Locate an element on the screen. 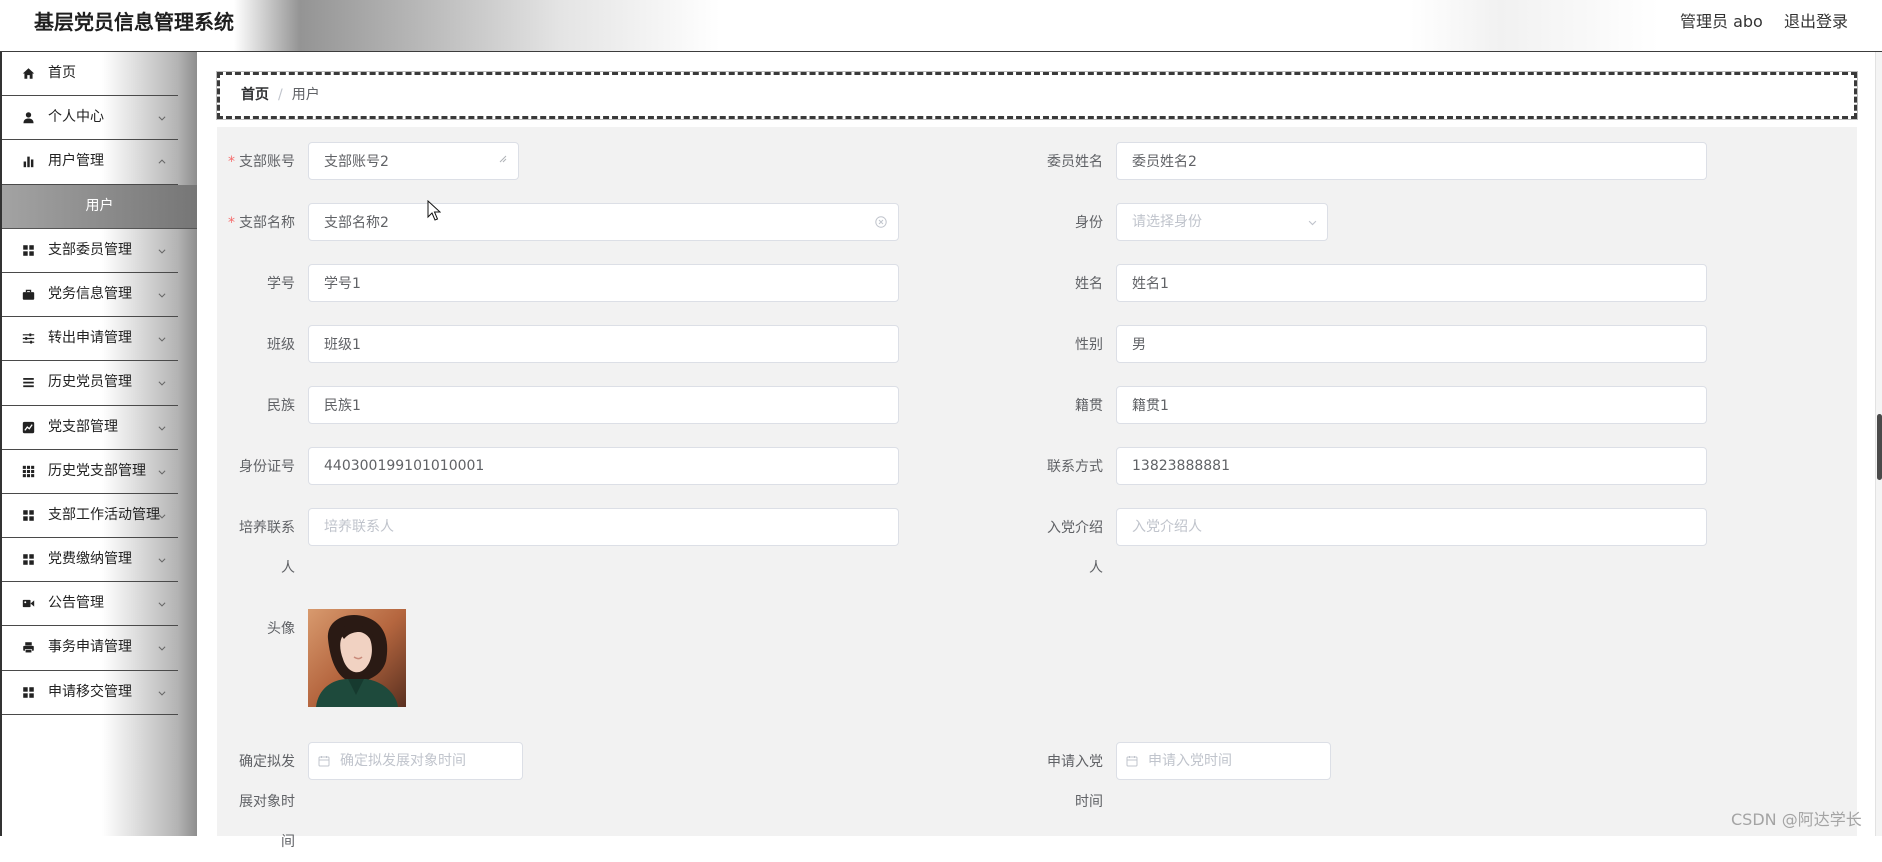  clear-icon is located at coordinates (881, 222).